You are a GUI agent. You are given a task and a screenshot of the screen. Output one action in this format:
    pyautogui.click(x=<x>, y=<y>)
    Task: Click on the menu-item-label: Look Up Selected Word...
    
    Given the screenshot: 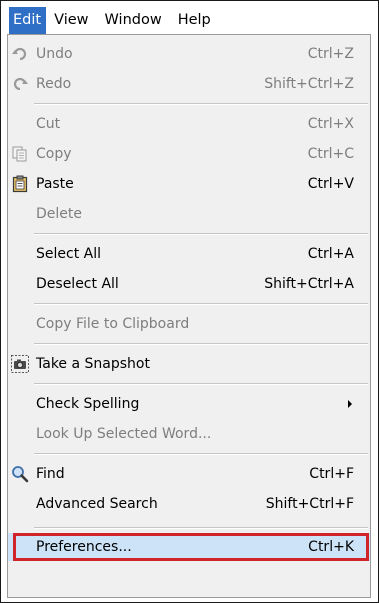 What is the action you would take?
    pyautogui.click(x=124, y=434)
    